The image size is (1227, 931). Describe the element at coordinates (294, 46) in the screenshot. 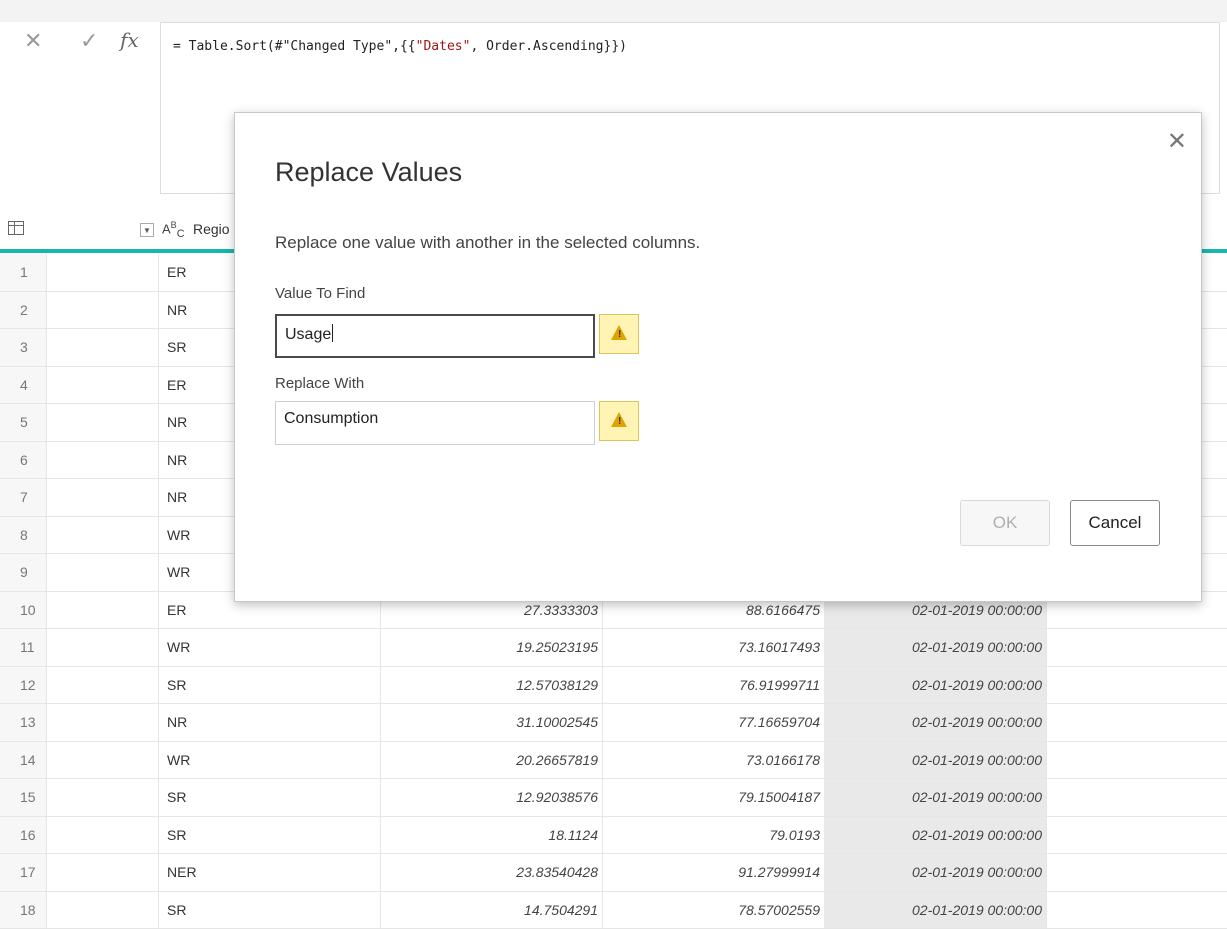

I see `formula-text: = Table.Sort(#"Changed Type",{{` at that location.